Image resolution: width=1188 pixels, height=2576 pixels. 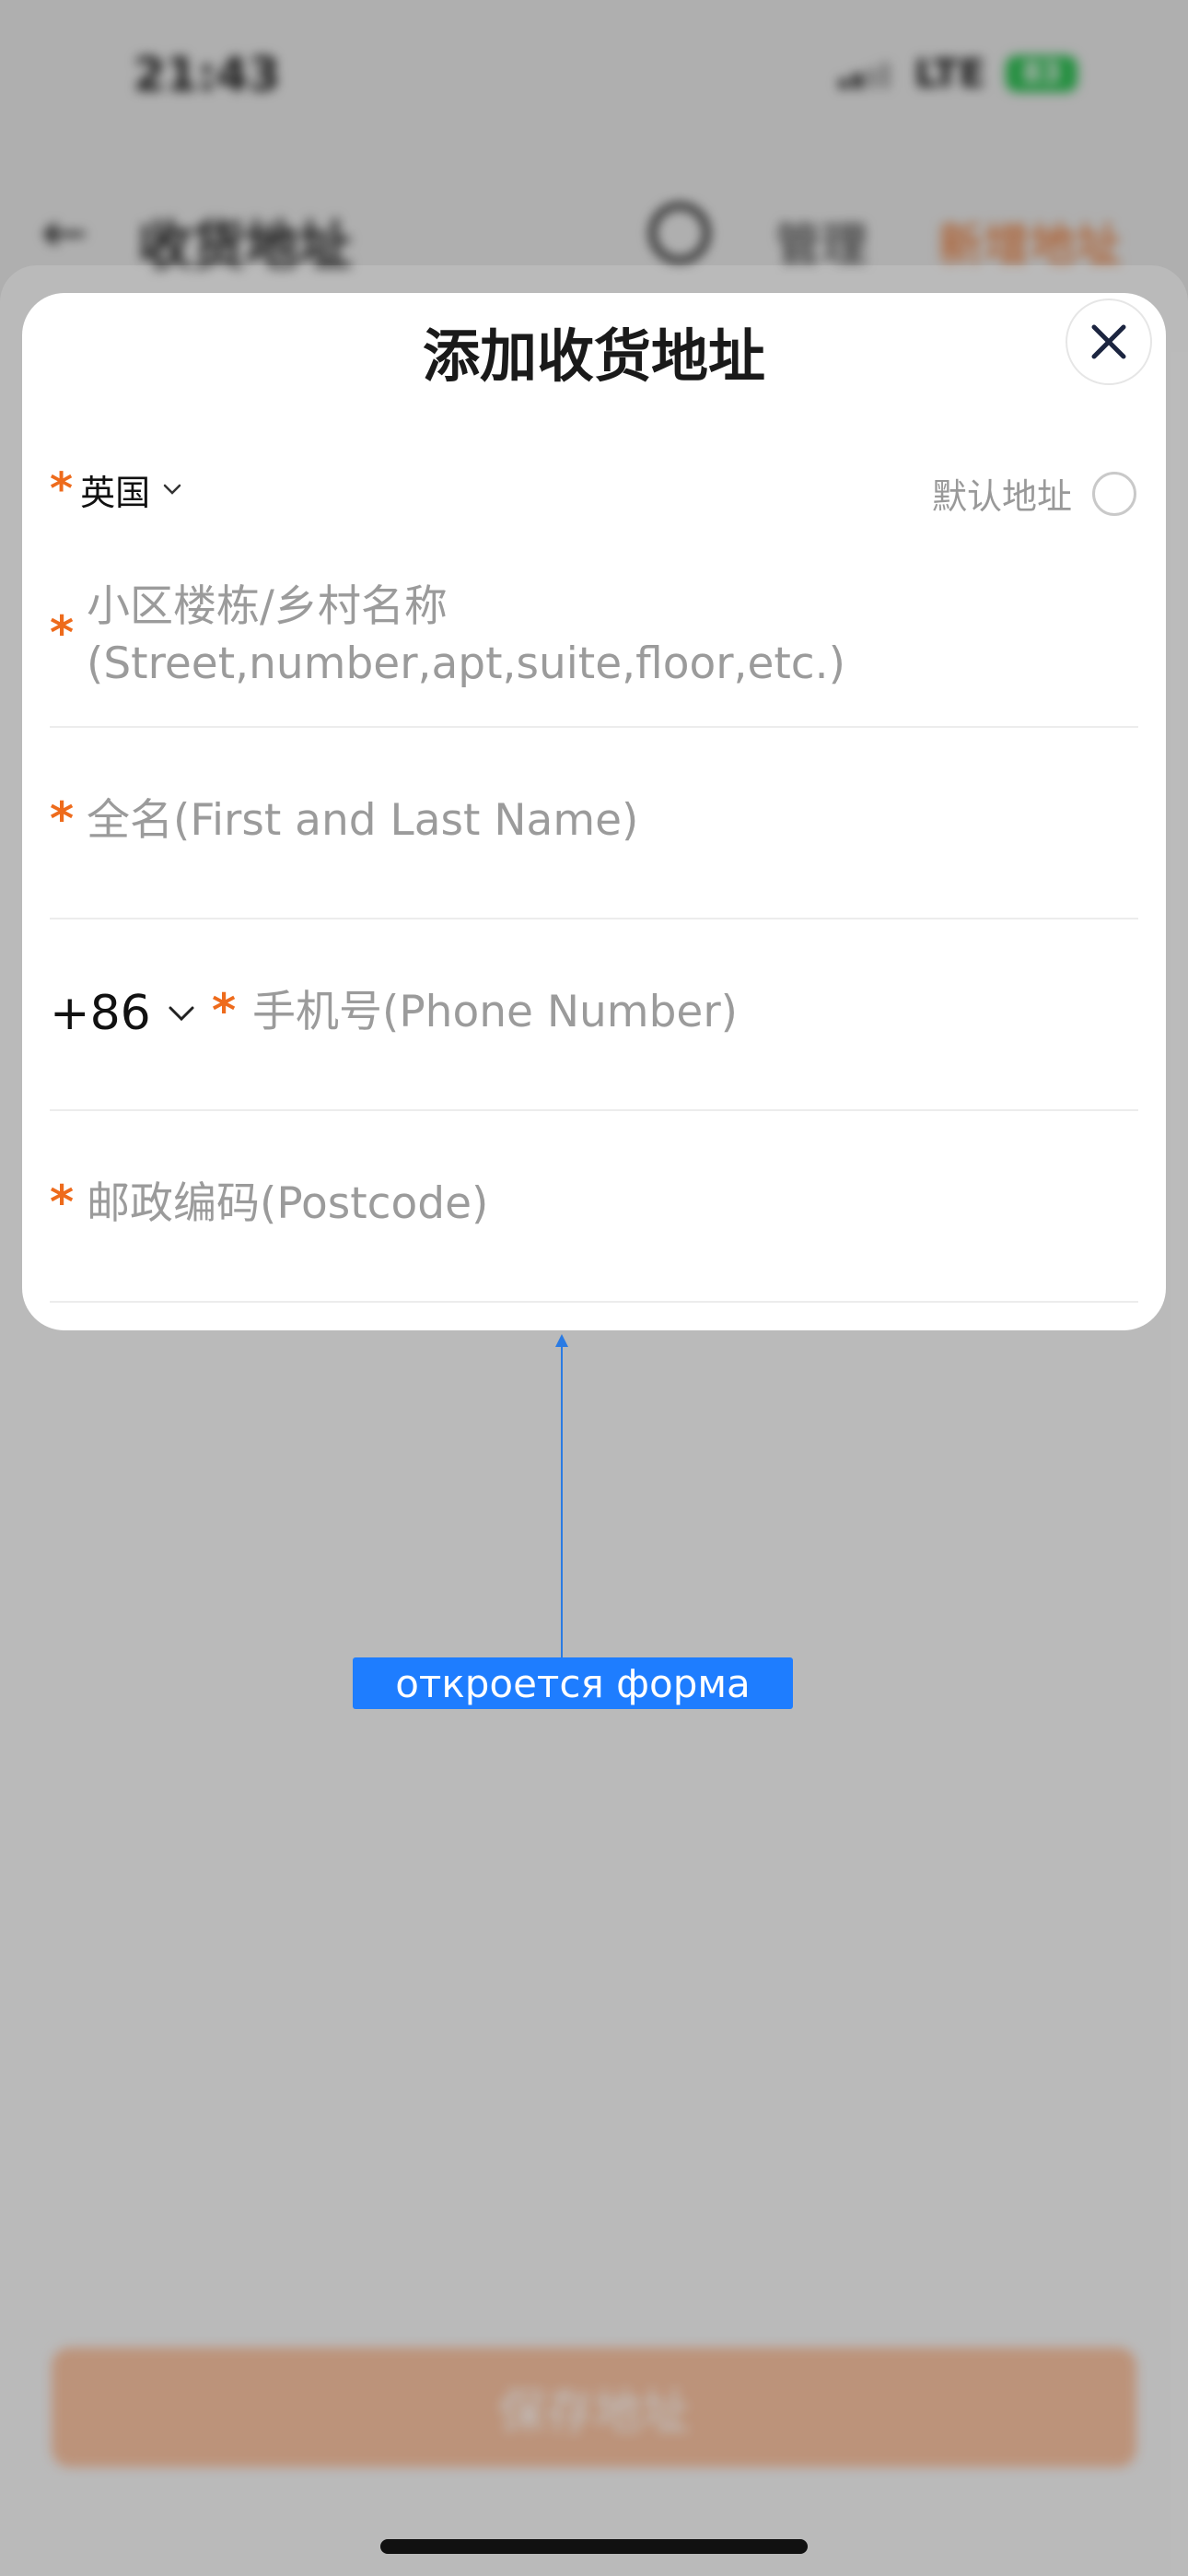 I want to click on home-indicator, so click(x=594, y=2546).